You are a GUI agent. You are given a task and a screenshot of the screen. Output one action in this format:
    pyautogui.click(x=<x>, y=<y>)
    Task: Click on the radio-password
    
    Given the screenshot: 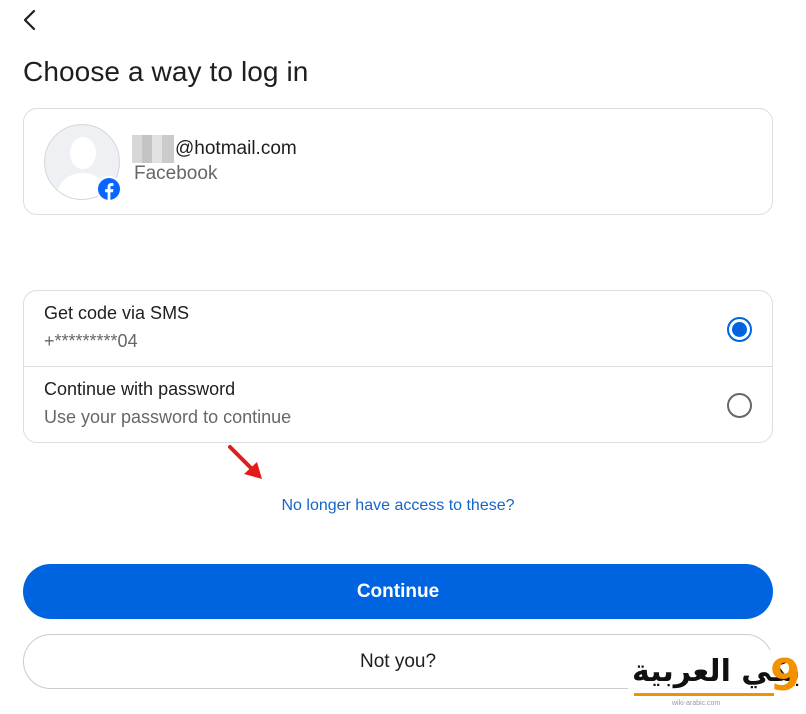 What is the action you would take?
    pyautogui.click(x=739, y=405)
    